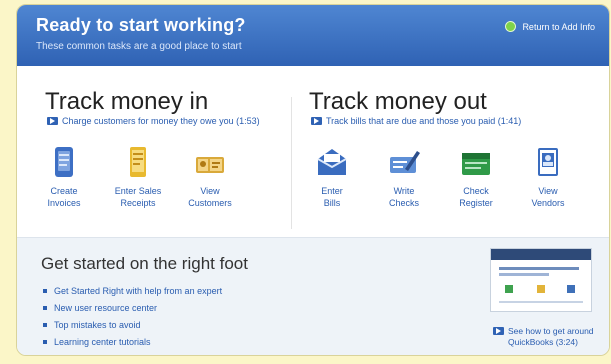 The height and width of the screenshot is (364, 611). I want to click on task-label: View Vendors, so click(548, 197).